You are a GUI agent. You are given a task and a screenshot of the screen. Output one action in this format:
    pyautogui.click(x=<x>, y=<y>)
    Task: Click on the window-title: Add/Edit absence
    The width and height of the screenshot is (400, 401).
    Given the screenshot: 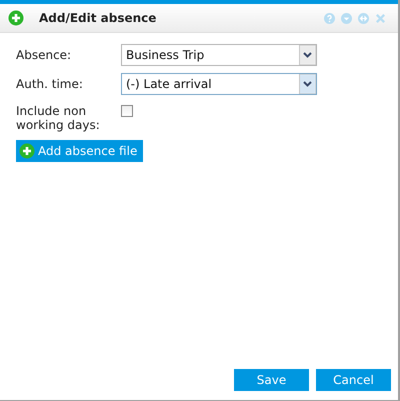 What is the action you would take?
    pyautogui.click(x=97, y=18)
    